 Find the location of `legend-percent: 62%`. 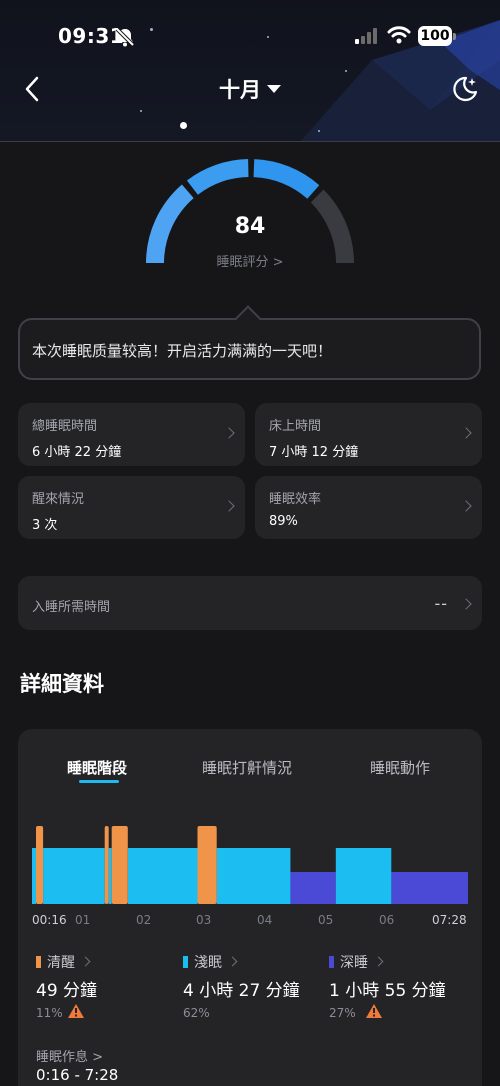

legend-percent: 62% is located at coordinates (196, 1013).